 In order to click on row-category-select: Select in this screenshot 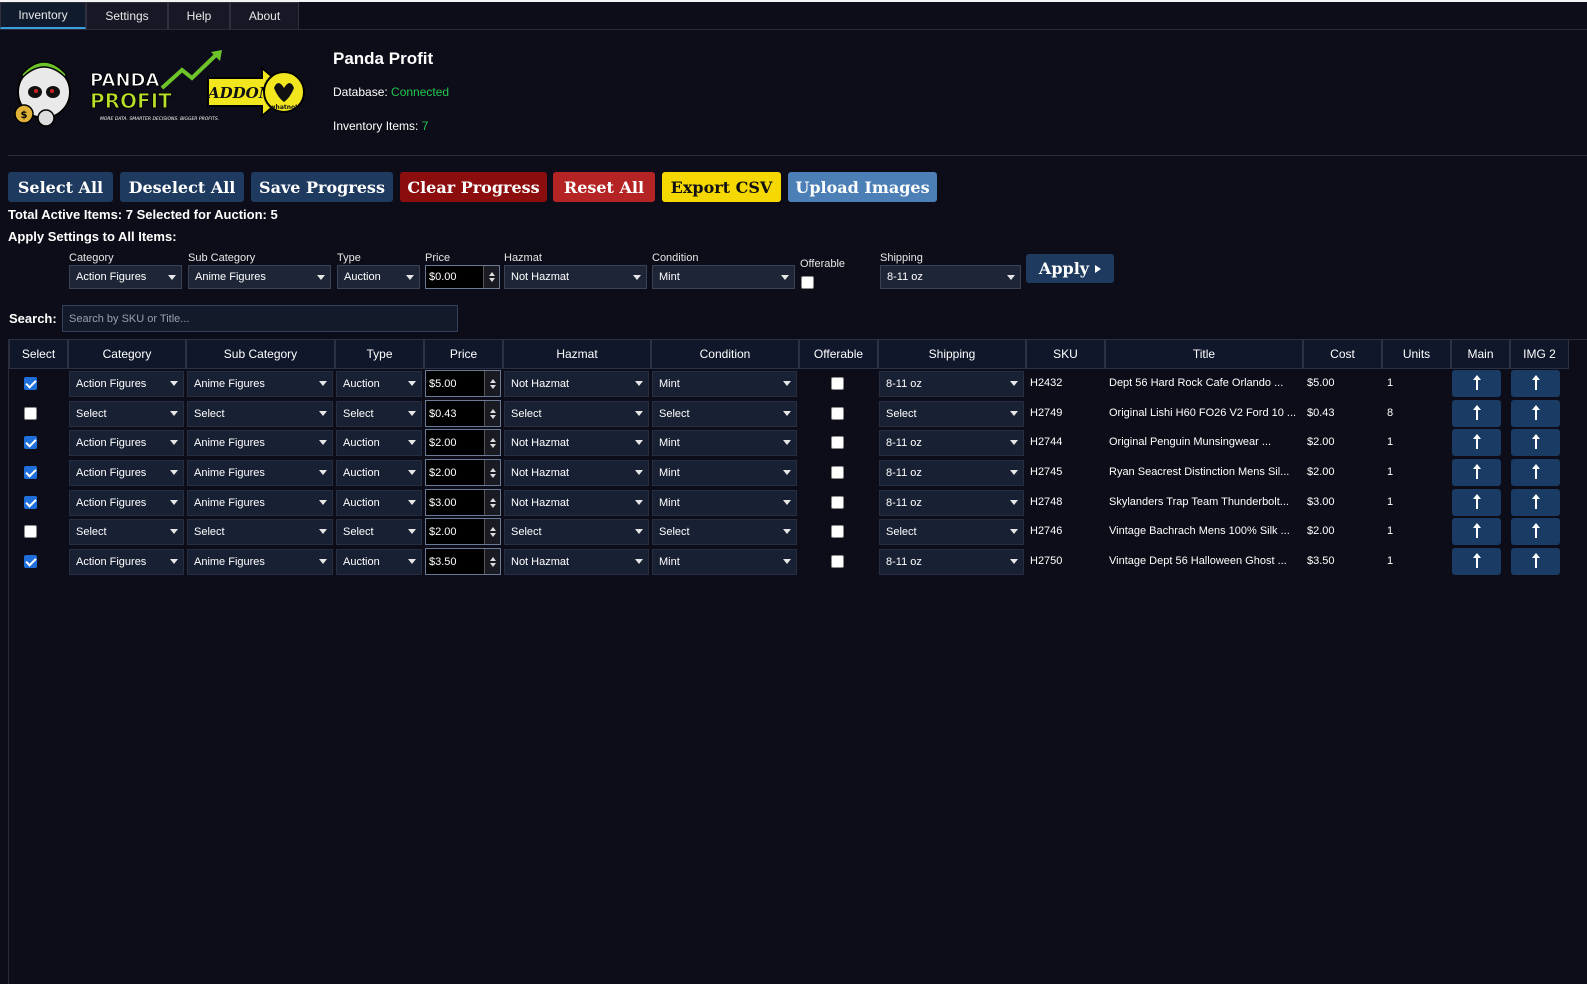, I will do `click(126, 532)`.